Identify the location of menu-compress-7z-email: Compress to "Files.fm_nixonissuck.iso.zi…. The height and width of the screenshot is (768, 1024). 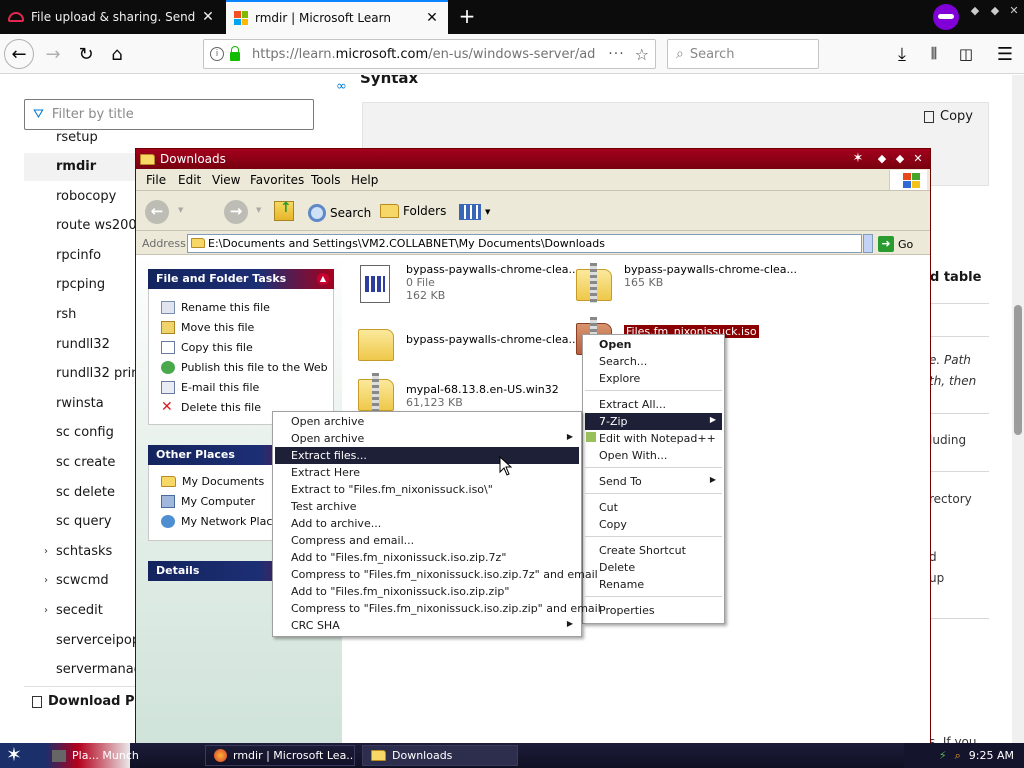
(437, 574).